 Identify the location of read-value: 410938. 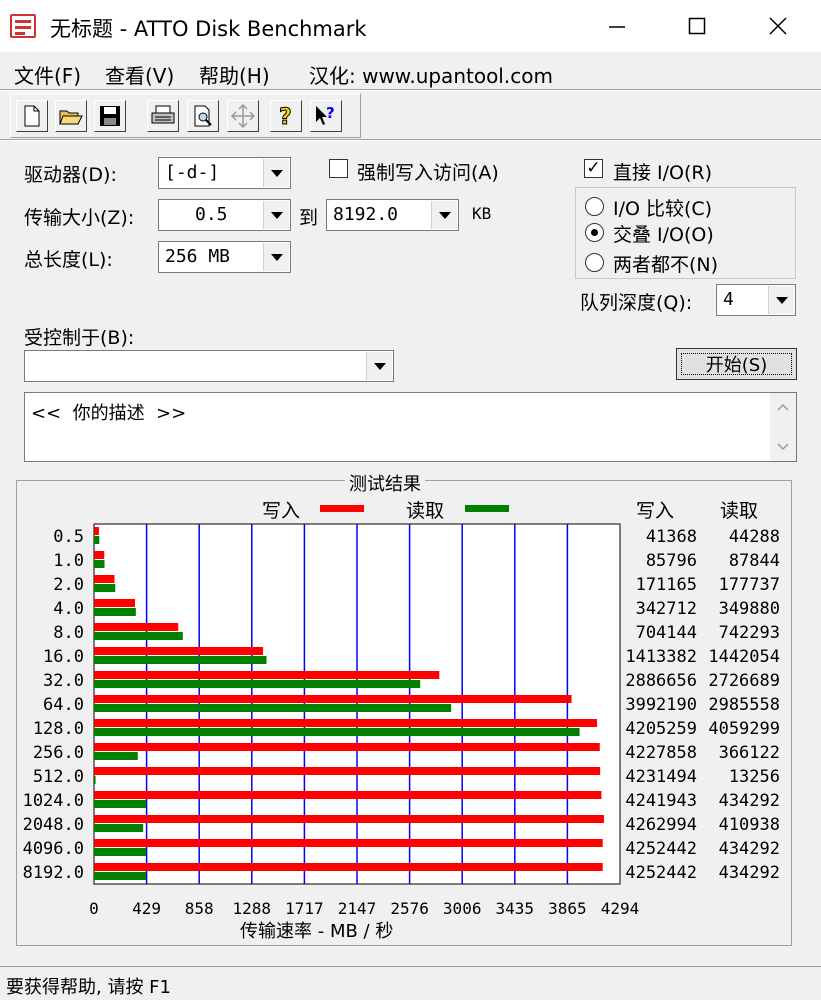
(749, 825).